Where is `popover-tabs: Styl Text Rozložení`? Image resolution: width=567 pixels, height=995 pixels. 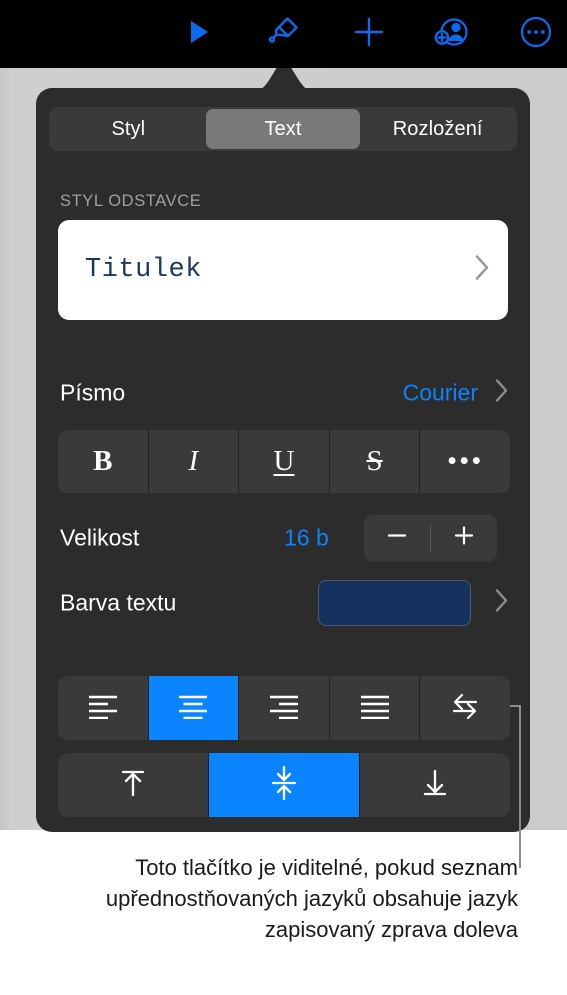 popover-tabs: Styl Text Rozložení is located at coordinates (283, 129).